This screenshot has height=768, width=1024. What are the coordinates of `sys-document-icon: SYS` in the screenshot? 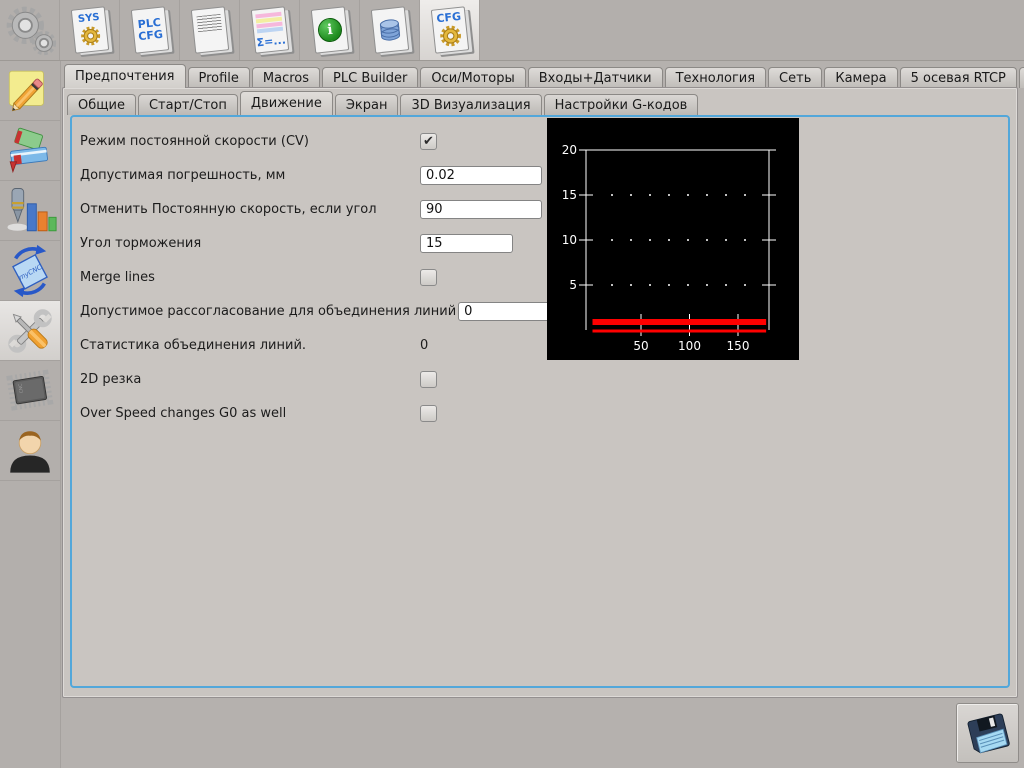 It's located at (89, 30).